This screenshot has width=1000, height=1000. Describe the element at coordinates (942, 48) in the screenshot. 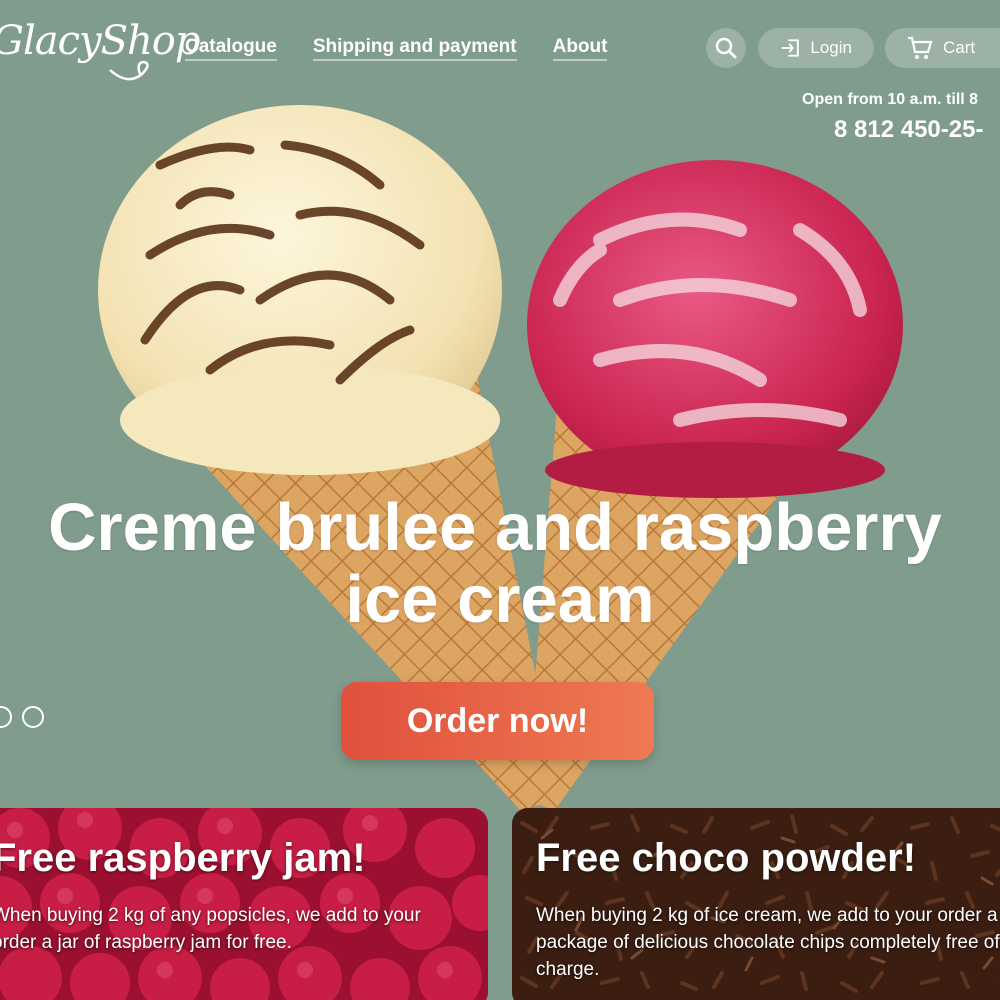

I see `cart-button: Cart` at that location.